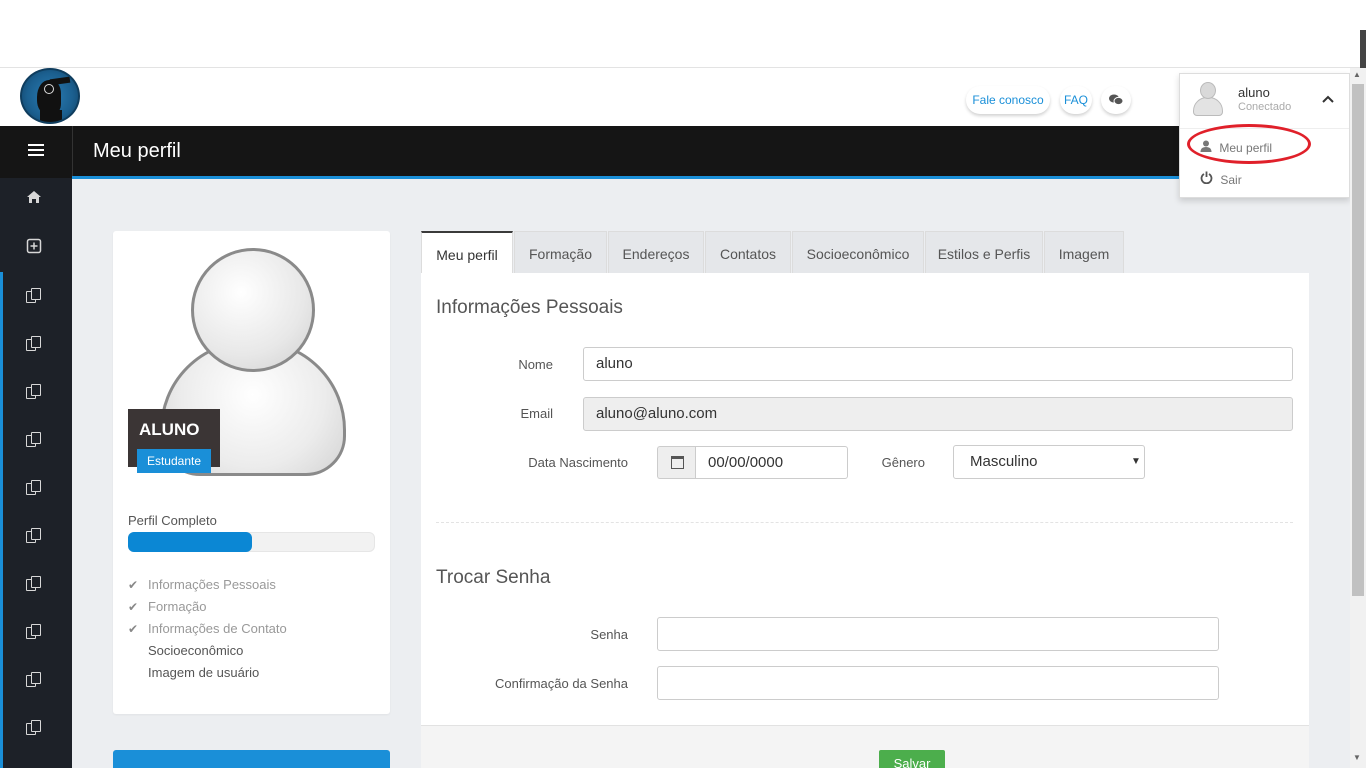 Image resolution: width=1366 pixels, height=768 pixels. I want to click on scroll-down-icon: ▼, so click(1357, 757).